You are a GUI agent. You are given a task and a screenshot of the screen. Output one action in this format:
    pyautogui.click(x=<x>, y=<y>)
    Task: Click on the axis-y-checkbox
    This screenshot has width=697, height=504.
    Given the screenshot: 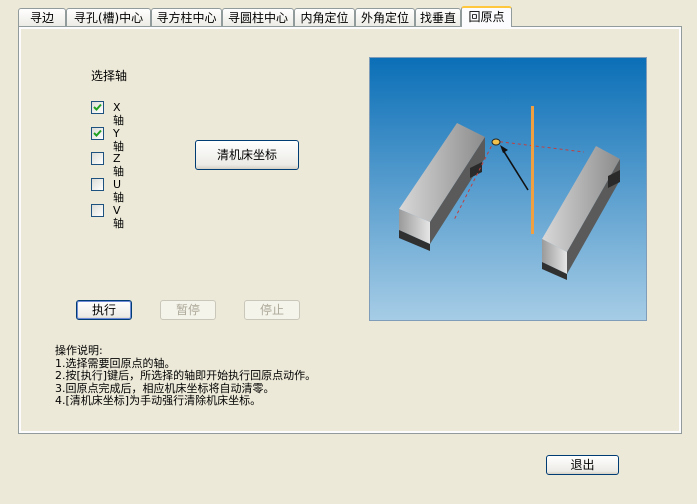 What is the action you would take?
    pyautogui.click(x=97, y=133)
    